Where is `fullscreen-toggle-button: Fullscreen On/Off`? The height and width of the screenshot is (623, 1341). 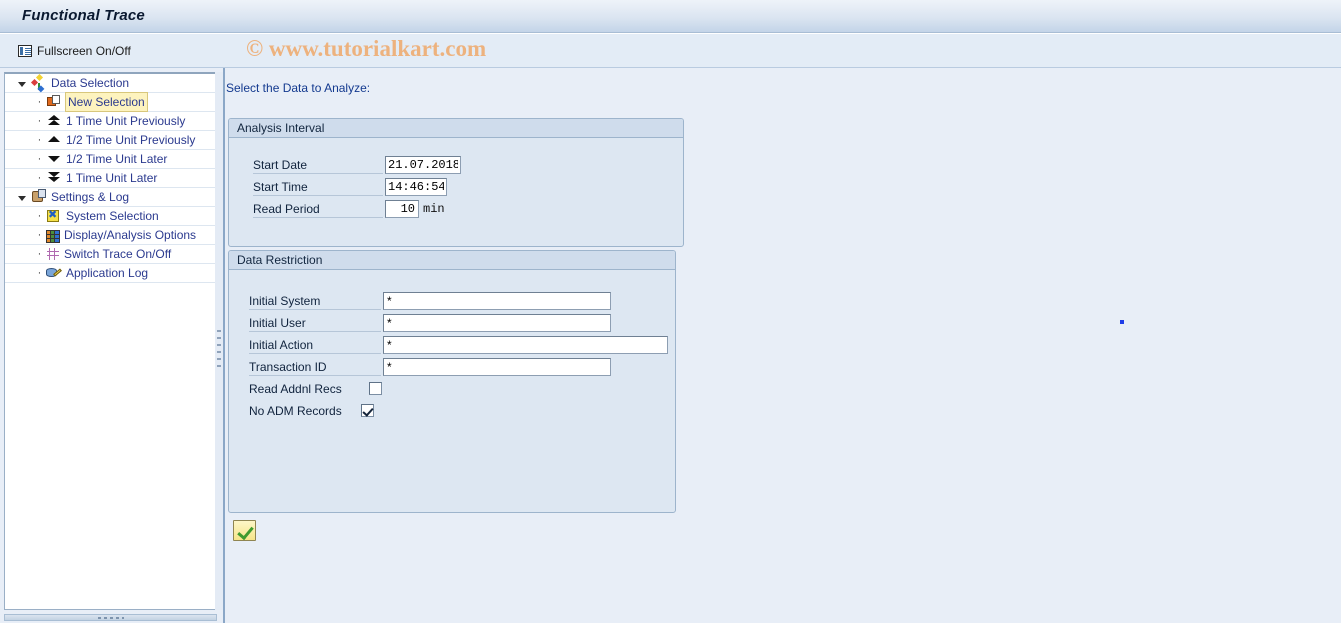 fullscreen-toggle-button: Fullscreen On/Off is located at coordinates (74, 50).